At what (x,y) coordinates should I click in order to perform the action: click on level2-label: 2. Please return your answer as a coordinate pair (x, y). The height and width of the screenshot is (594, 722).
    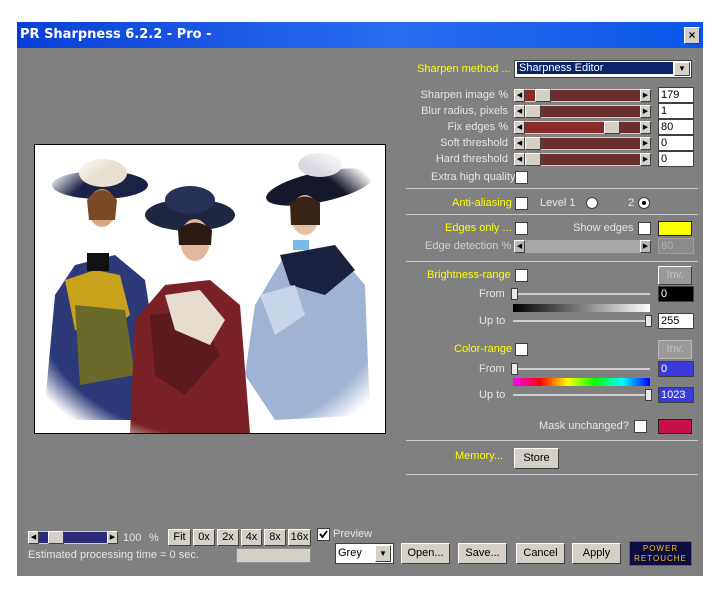
    Looking at the image, I should click on (631, 203).